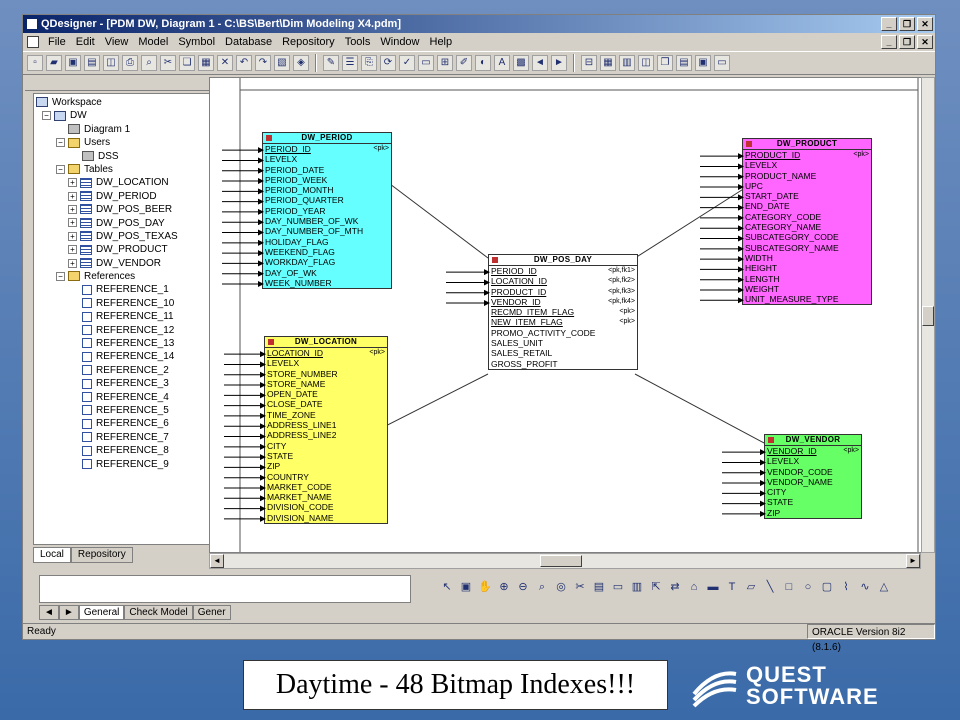 This screenshot has width=960, height=720. What do you see at coordinates (627, 63) in the screenshot?
I see `align-icon: ▥` at bounding box center [627, 63].